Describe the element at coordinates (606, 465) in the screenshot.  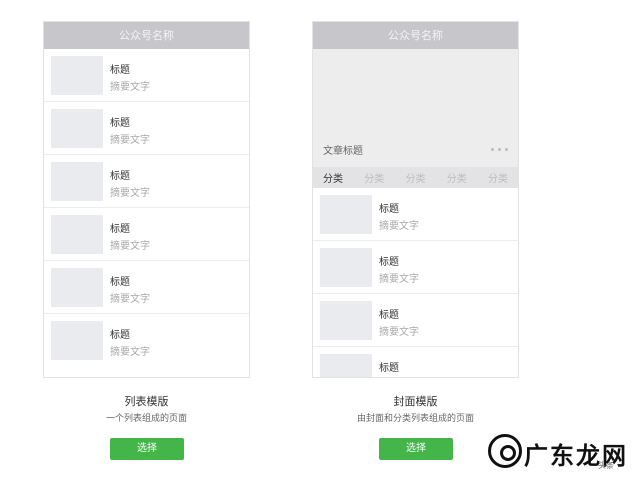
I see `watermark-sub: 头条` at that location.